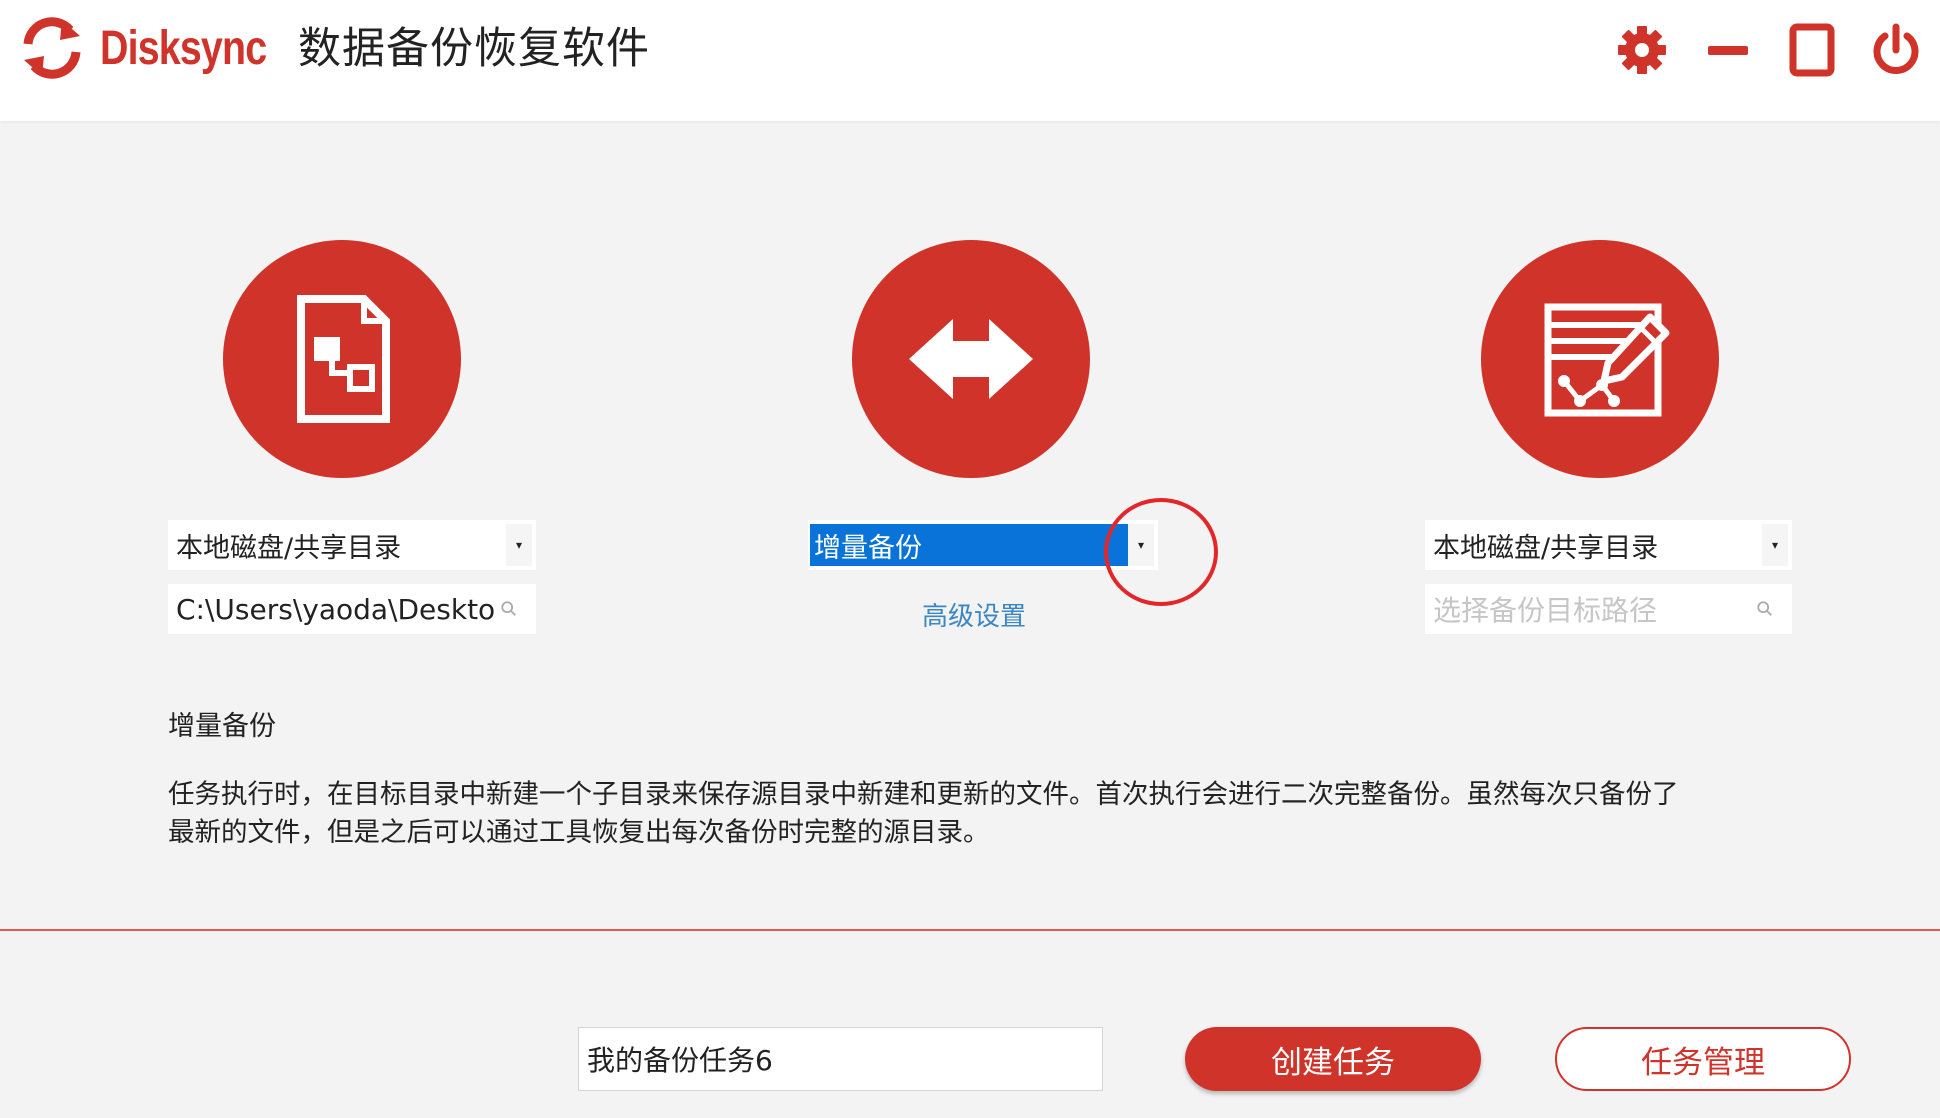  I want to click on target-path-input: 选择备份目标路径, so click(1608, 609).